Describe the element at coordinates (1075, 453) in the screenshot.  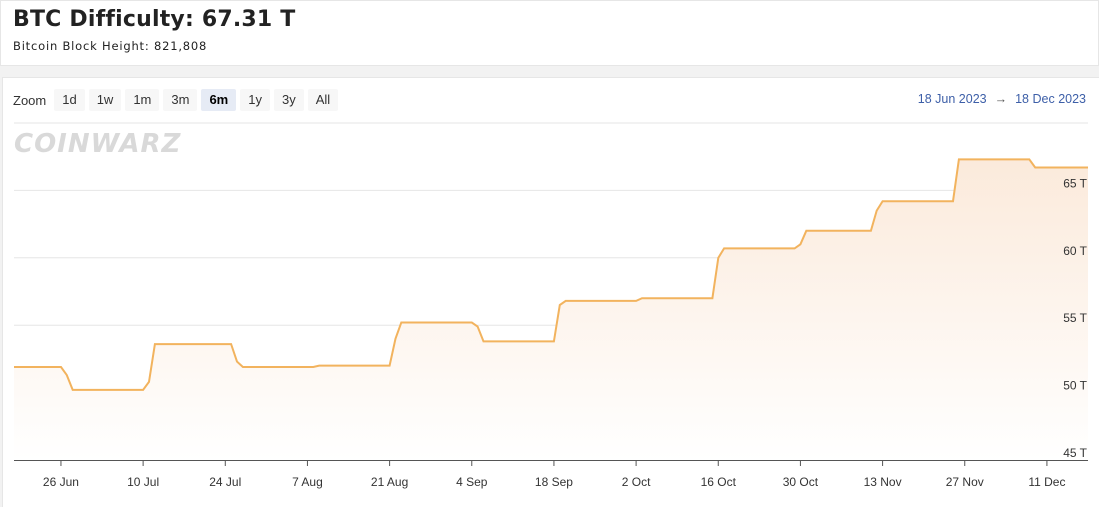
I see `y-tick-label: 45 T` at that location.